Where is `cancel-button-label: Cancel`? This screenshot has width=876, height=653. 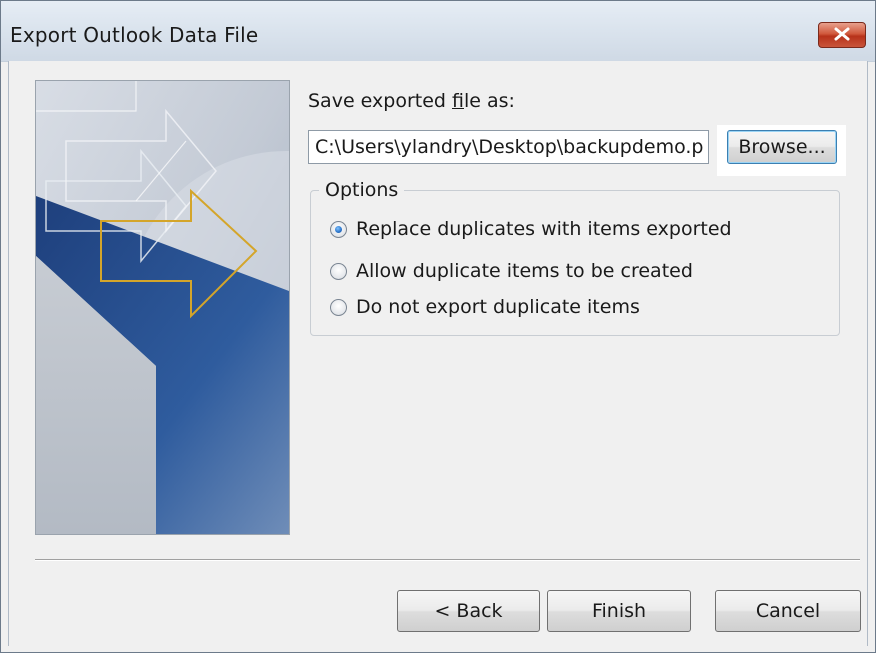
cancel-button-label: Cancel is located at coordinates (788, 611).